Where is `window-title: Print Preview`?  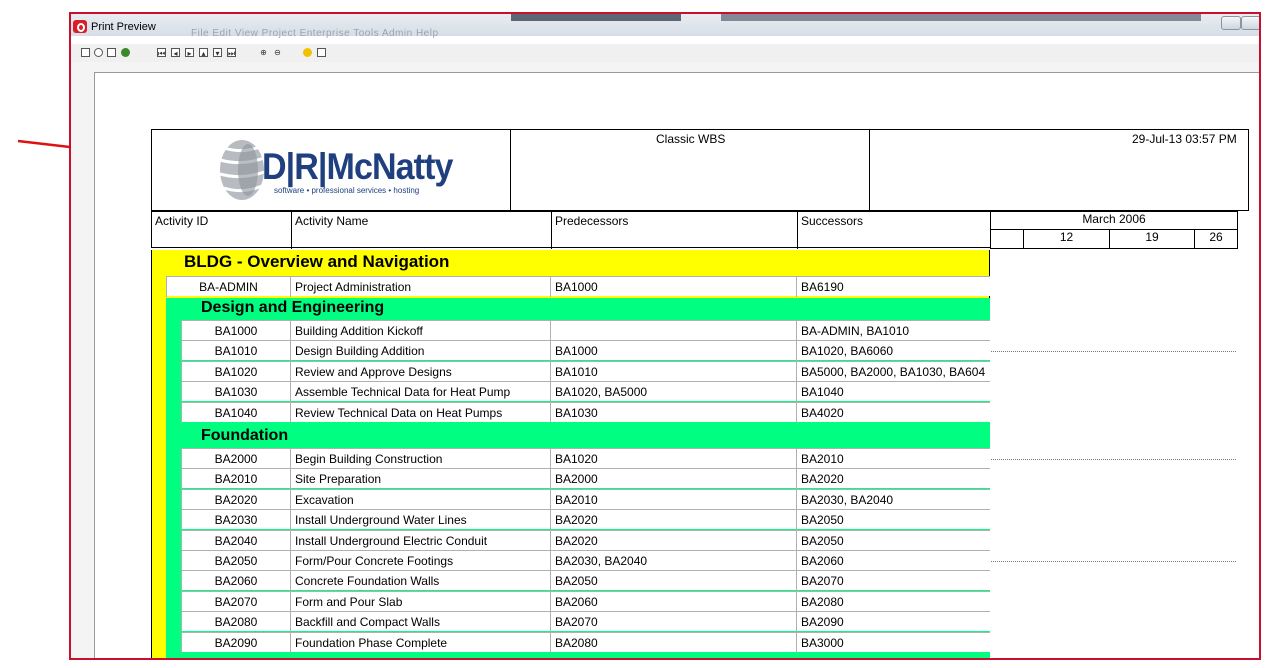
window-title: Print Preview is located at coordinates (123, 27).